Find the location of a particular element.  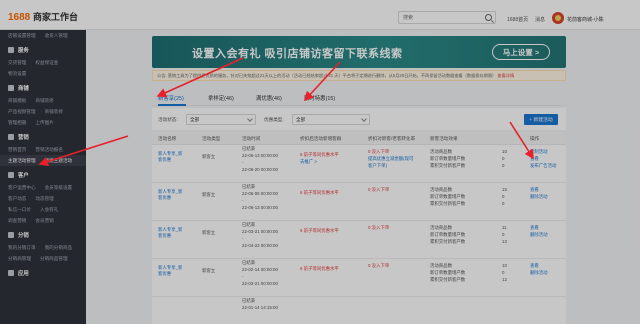

sidebar-section-label: 客户 is located at coordinates (23, 176).